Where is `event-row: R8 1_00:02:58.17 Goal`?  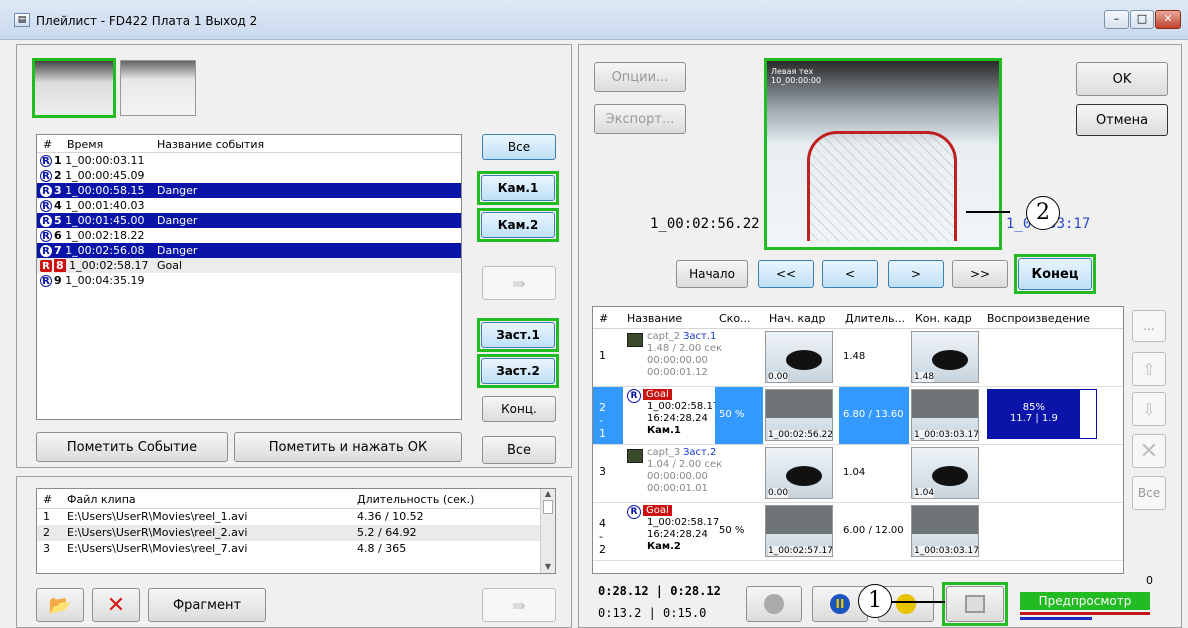
event-row: R8 1_00:02:58.17 Goal is located at coordinates (249, 265).